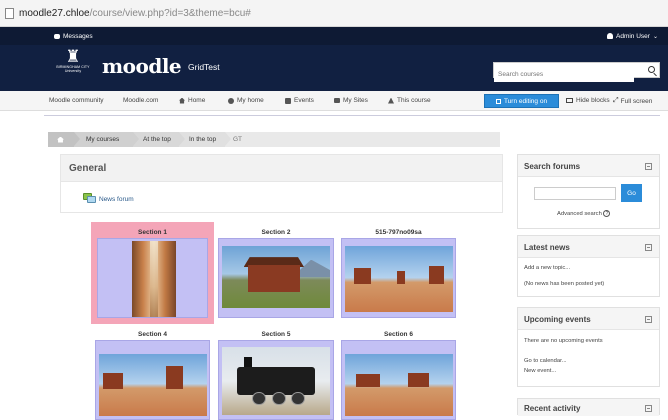 The width and height of the screenshot is (668, 420). I want to click on grid-section-1: Section 1, so click(152, 273).